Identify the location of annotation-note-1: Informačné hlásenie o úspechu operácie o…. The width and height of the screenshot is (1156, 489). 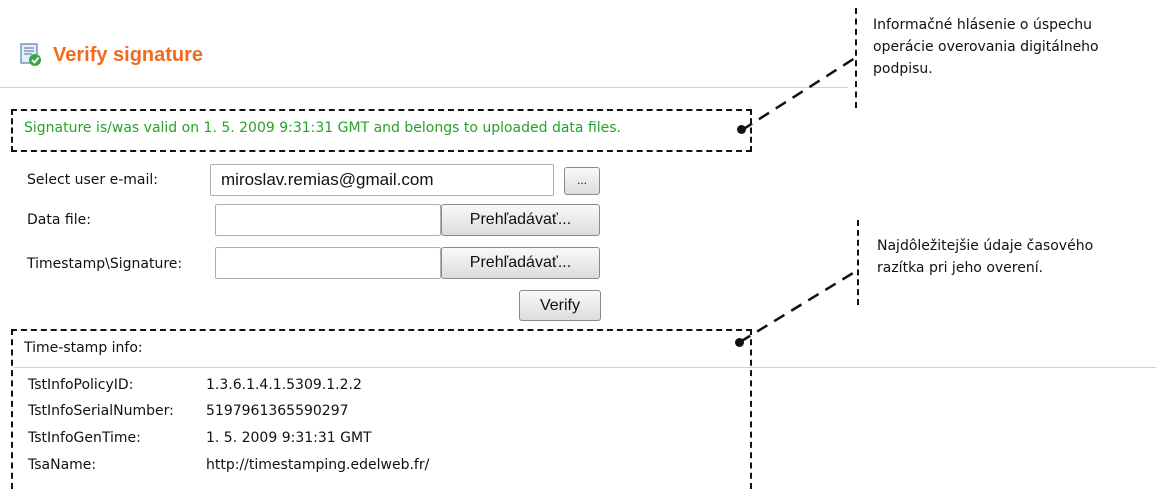
(986, 47).